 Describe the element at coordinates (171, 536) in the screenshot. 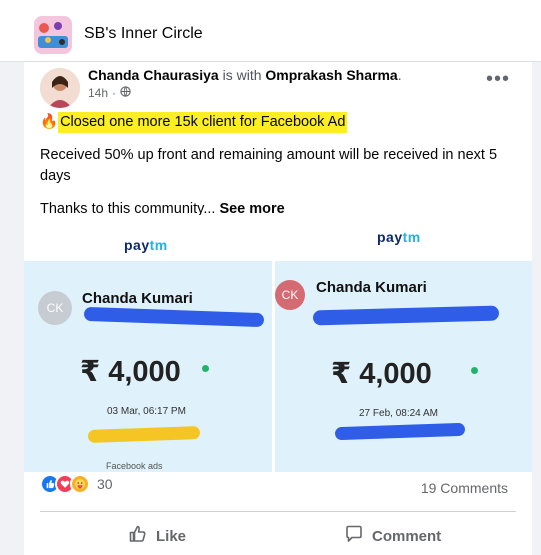

I see `like-label: Like` at that location.